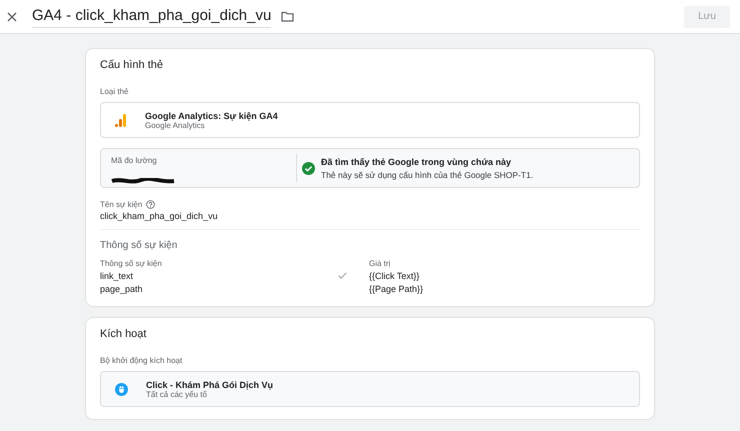  Describe the element at coordinates (115, 91) in the screenshot. I see `field-label: Loại thẻ` at that location.